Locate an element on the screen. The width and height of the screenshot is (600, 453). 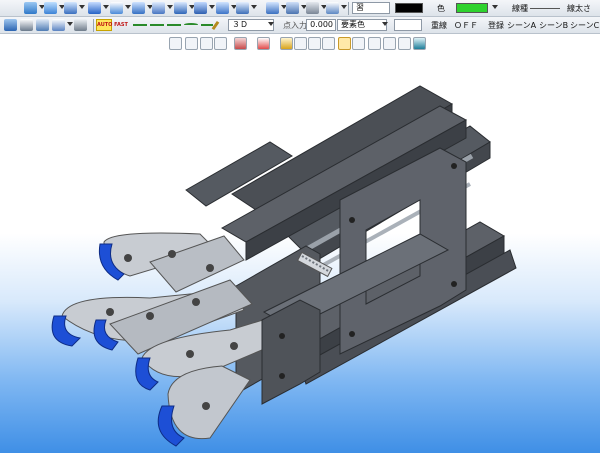
fast-button: FAST is located at coordinates (121, 25).